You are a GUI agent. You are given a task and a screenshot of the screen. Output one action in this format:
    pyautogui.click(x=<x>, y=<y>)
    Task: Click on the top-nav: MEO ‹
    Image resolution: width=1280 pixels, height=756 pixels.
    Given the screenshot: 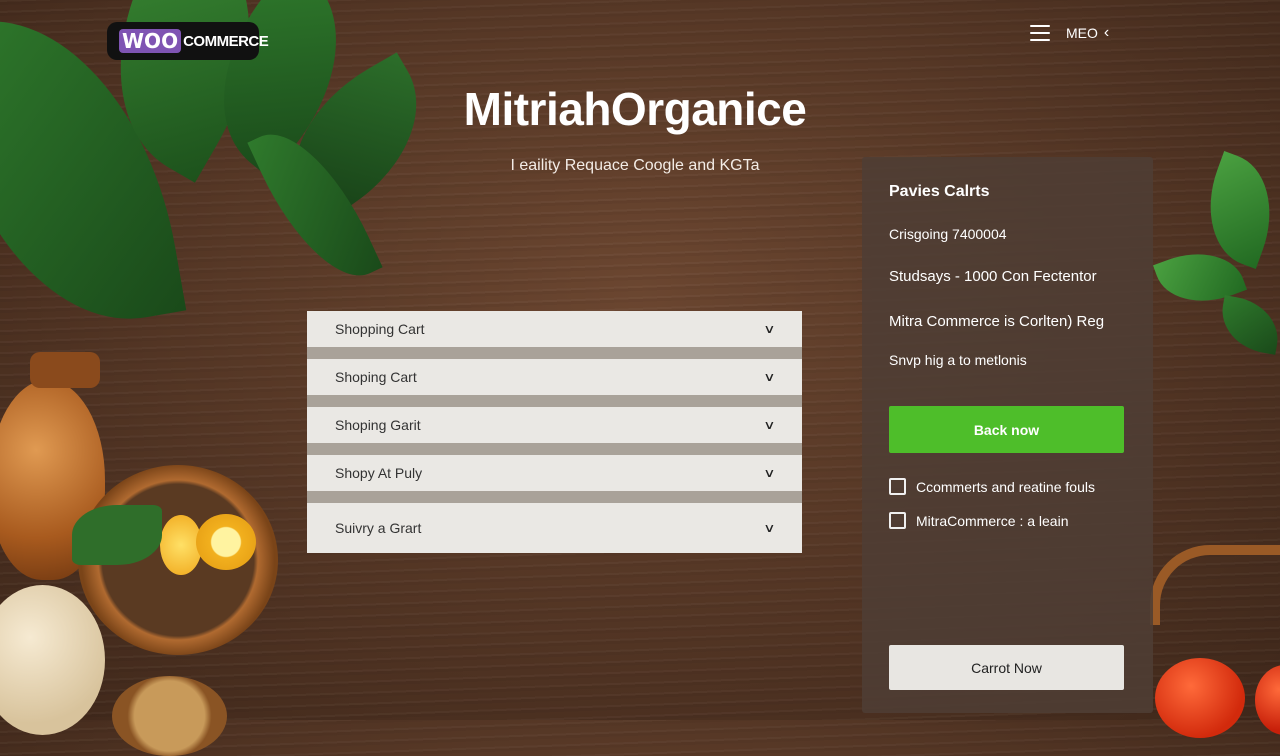 What is the action you would take?
    pyautogui.click(x=1069, y=33)
    